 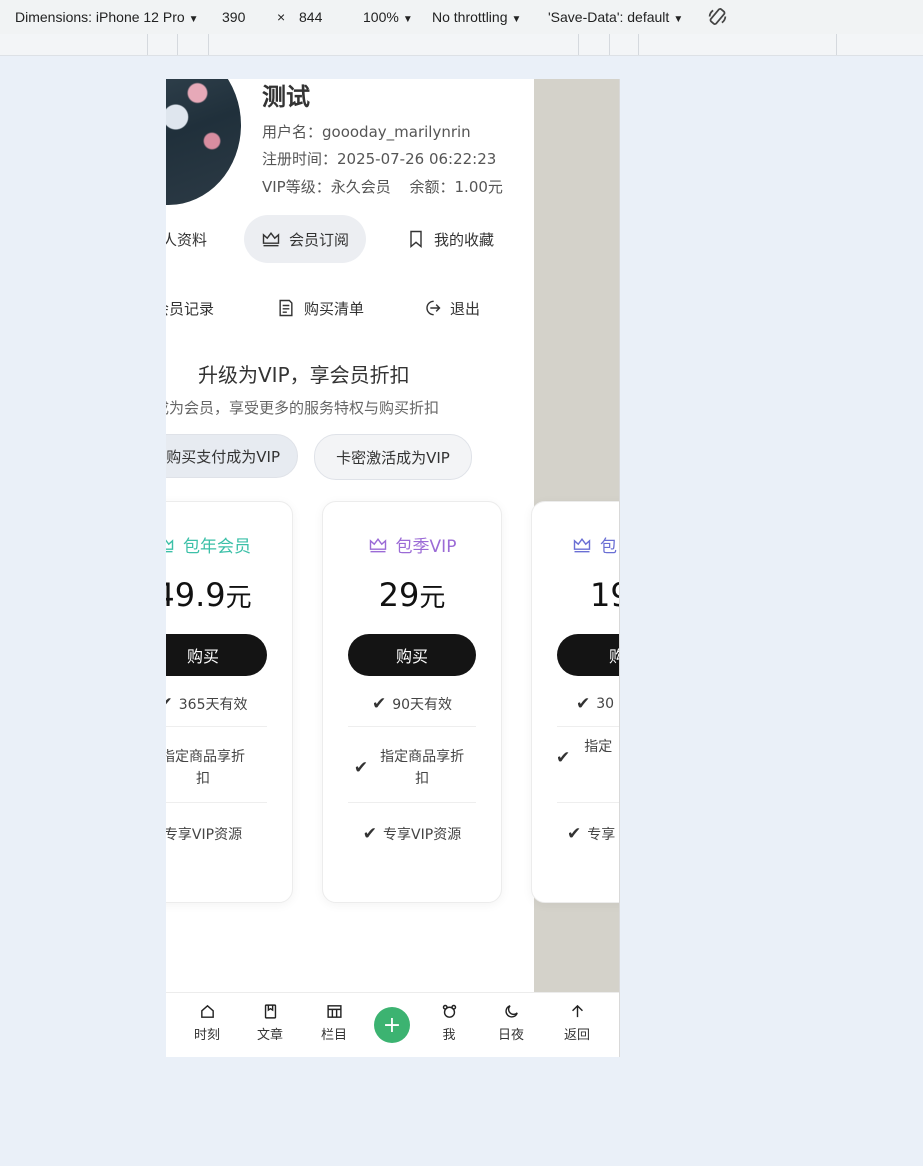 I want to click on plan-title: 包季VIP, so click(x=412, y=544).